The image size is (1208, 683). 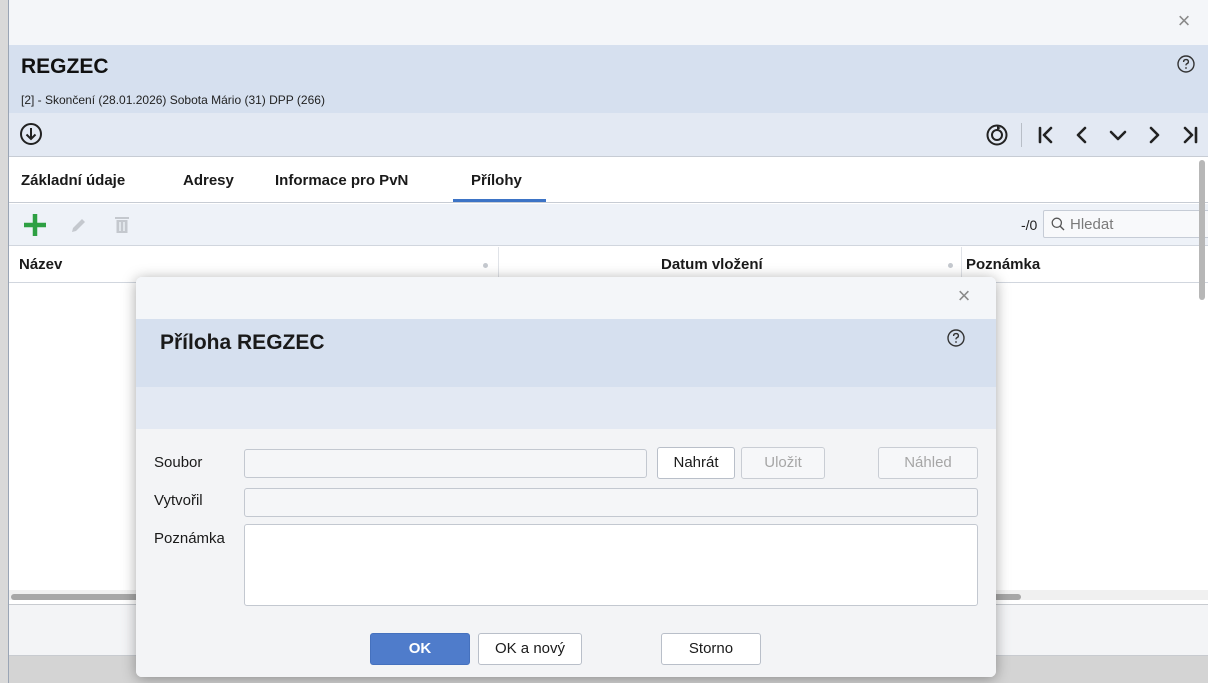 I want to click on active-tab-indicator, so click(x=499, y=200).